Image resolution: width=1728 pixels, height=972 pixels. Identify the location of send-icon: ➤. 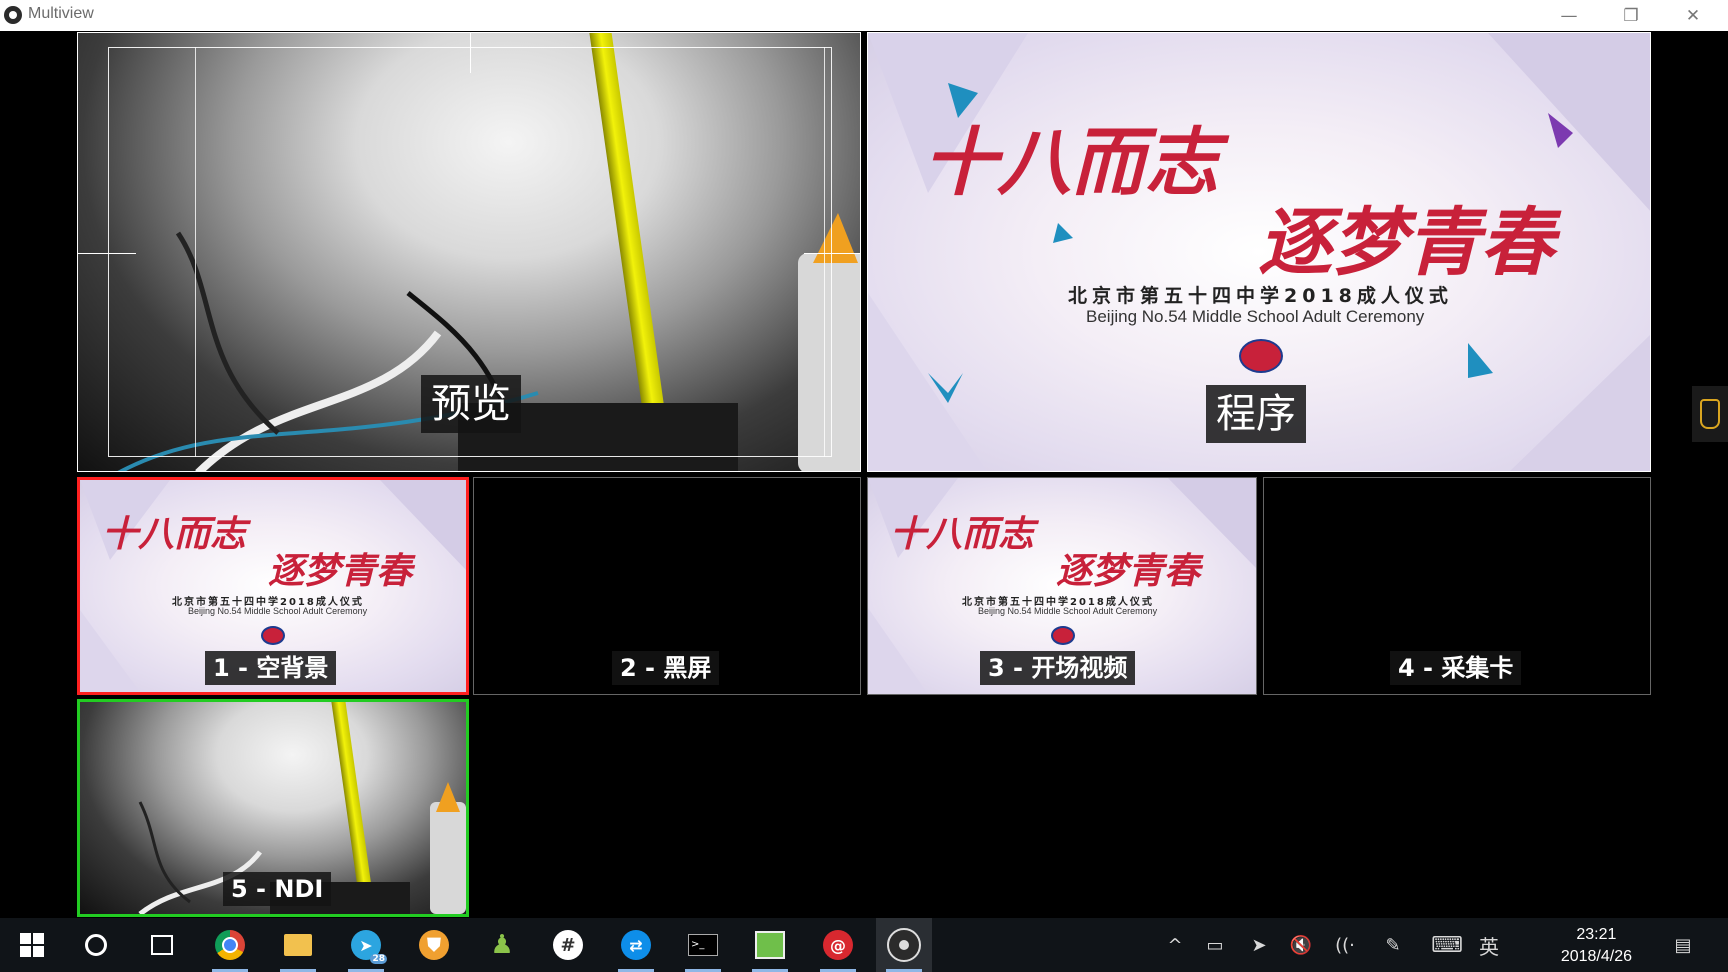
(1259, 945).